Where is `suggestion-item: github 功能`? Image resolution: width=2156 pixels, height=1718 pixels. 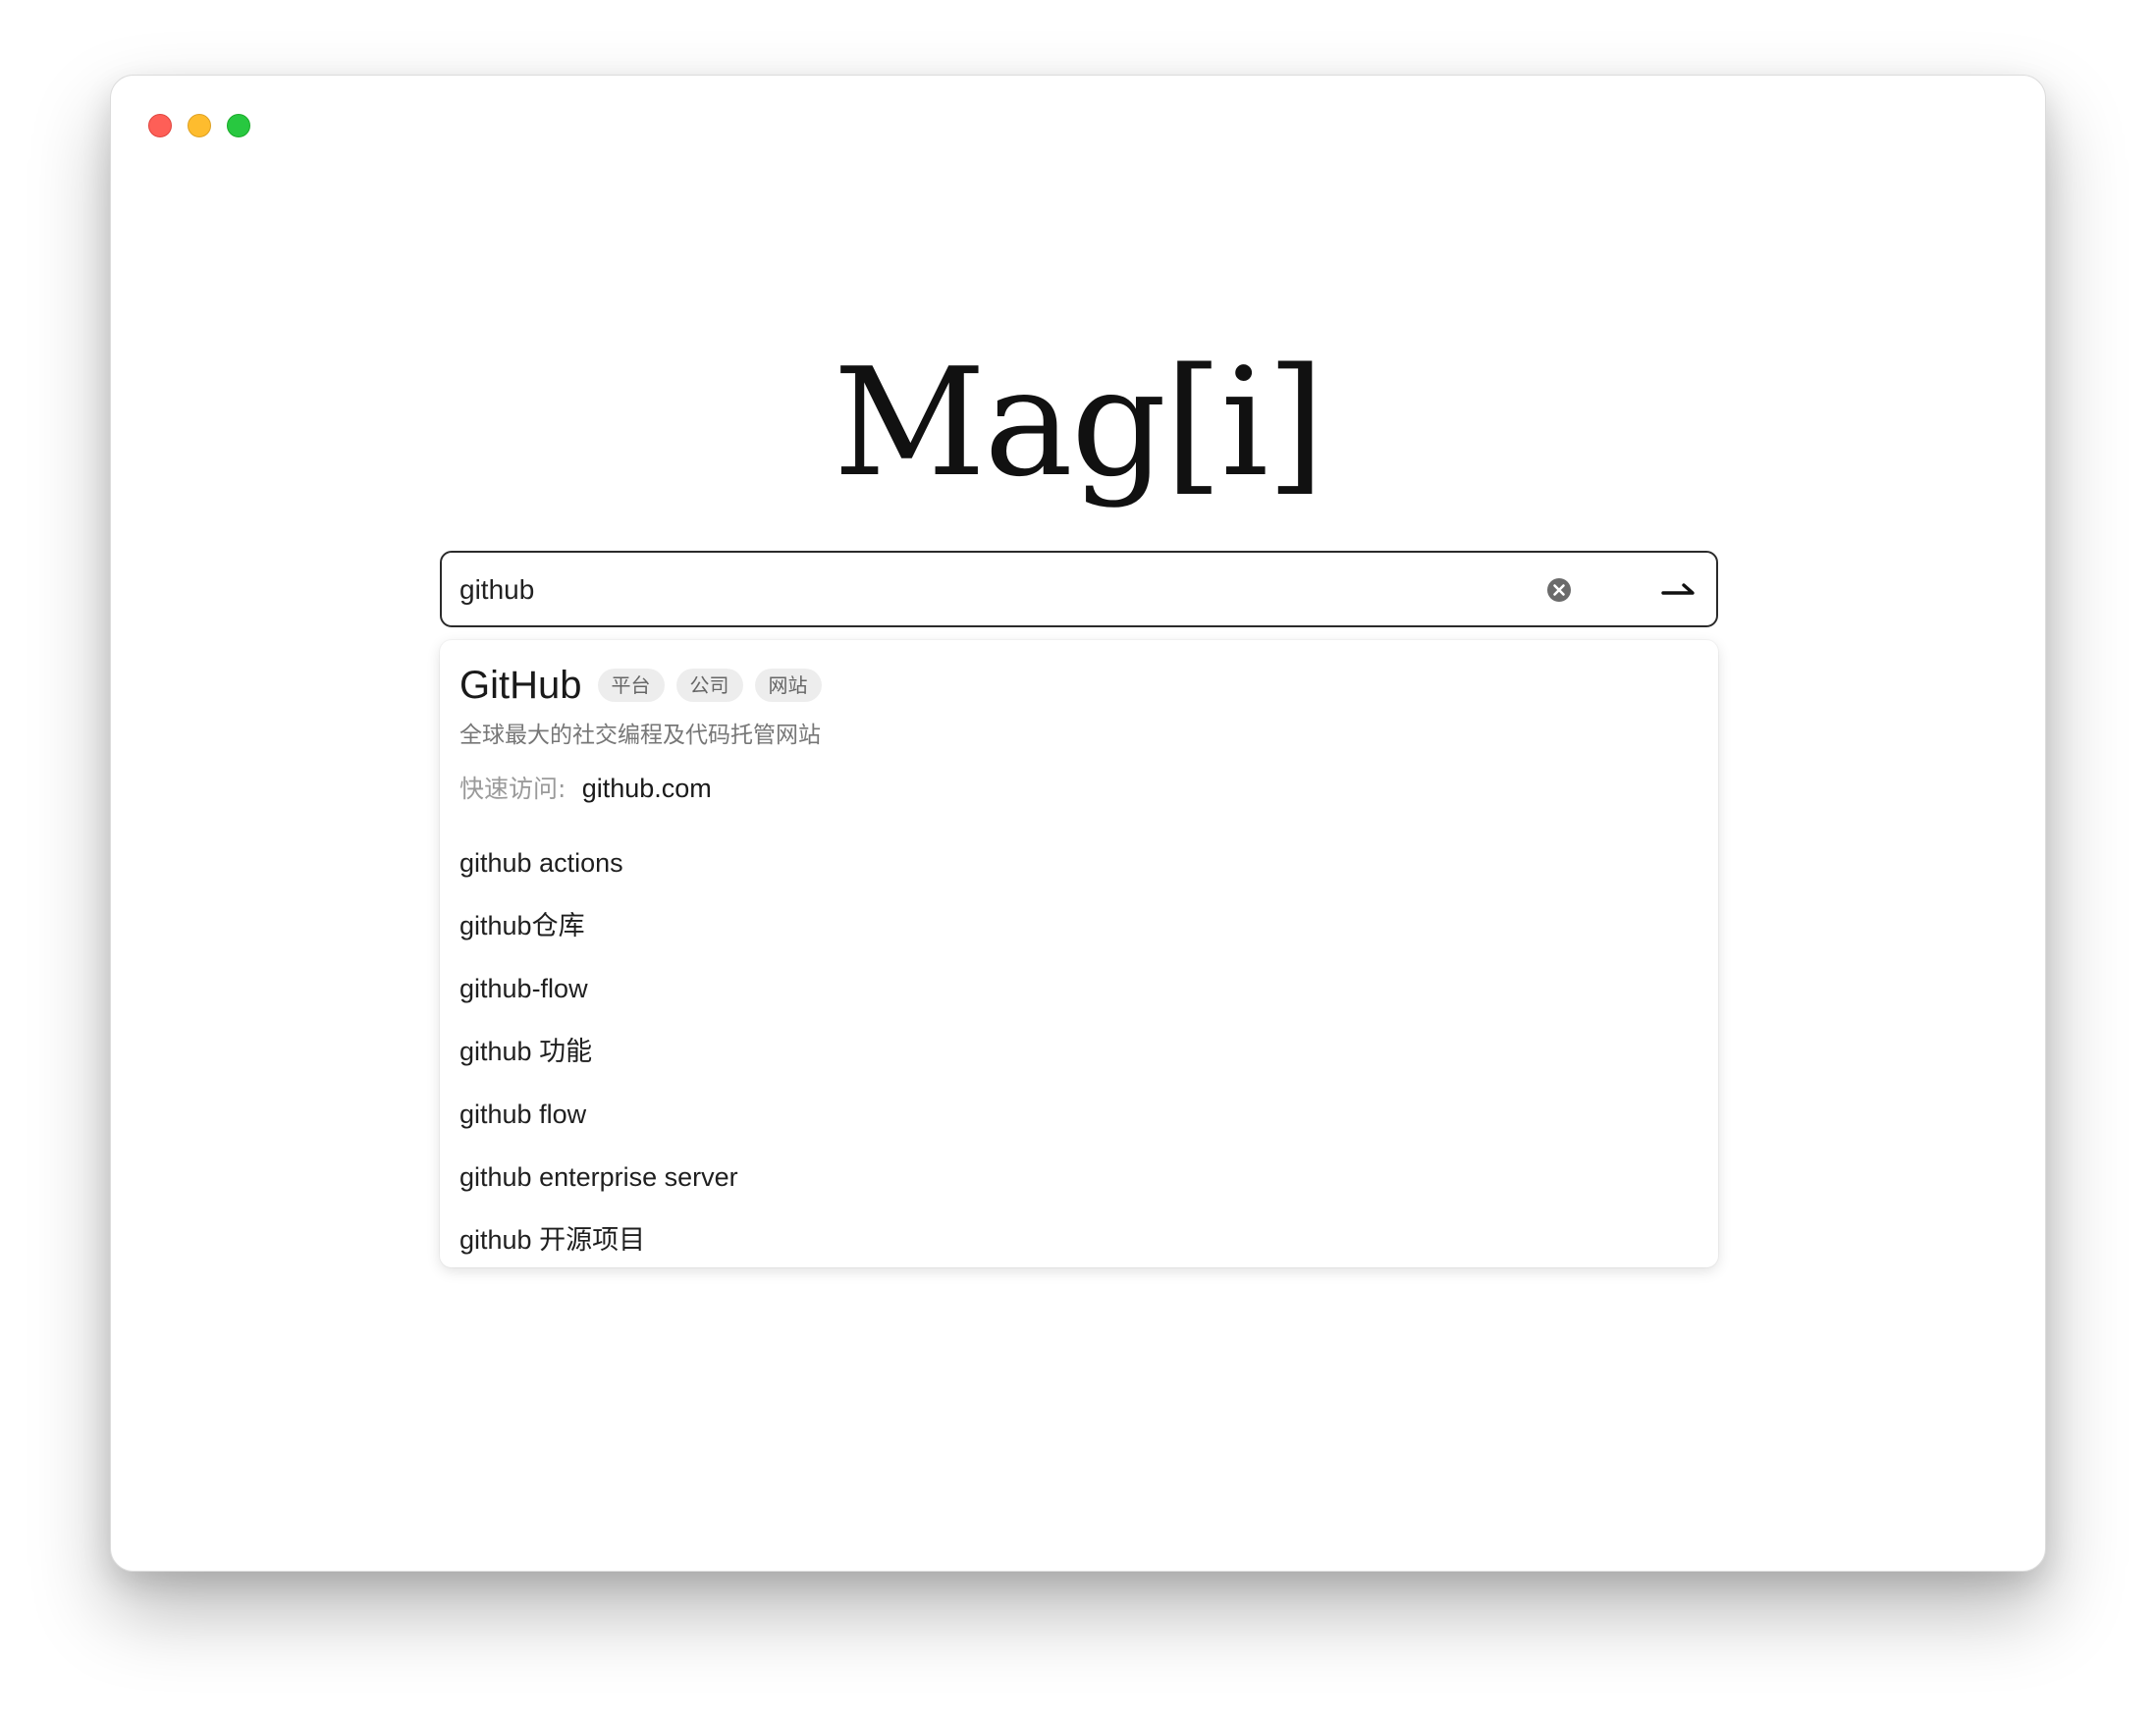
suggestion-item: github 功能 is located at coordinates (1079, 1052).